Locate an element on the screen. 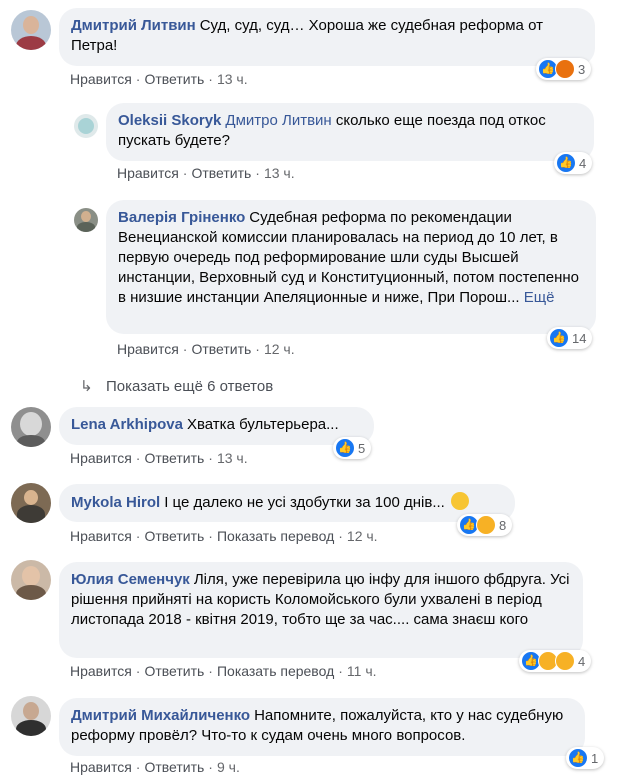  comment-author: Дмитрий Михайличенко is located at coordinates (160, 715).